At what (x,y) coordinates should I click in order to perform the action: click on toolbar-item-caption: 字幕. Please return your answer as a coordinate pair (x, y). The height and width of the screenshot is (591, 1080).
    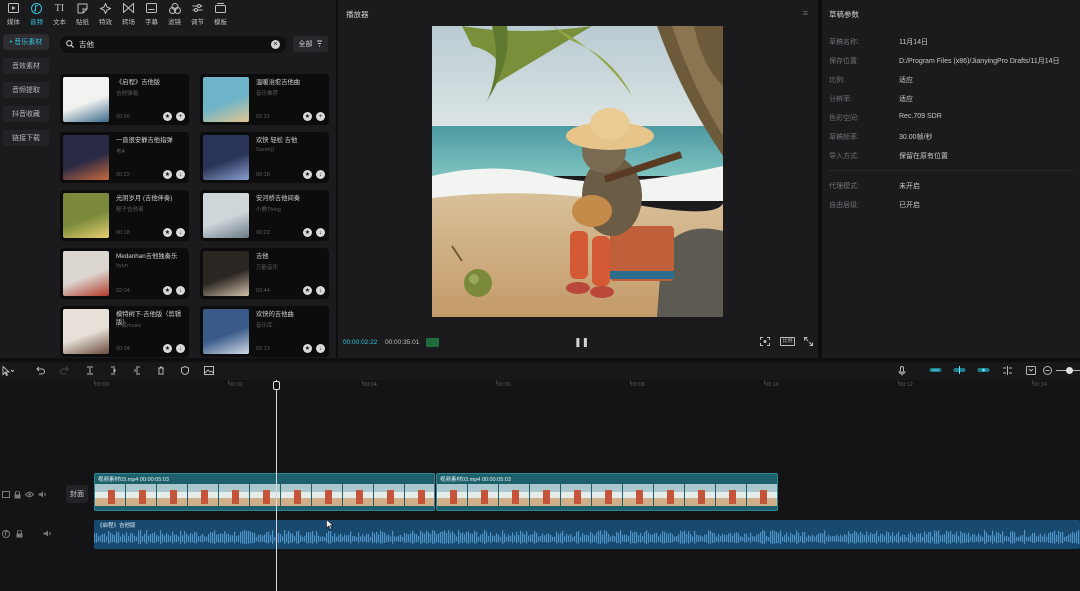
    Looking at the image, I should click on (151, 14).